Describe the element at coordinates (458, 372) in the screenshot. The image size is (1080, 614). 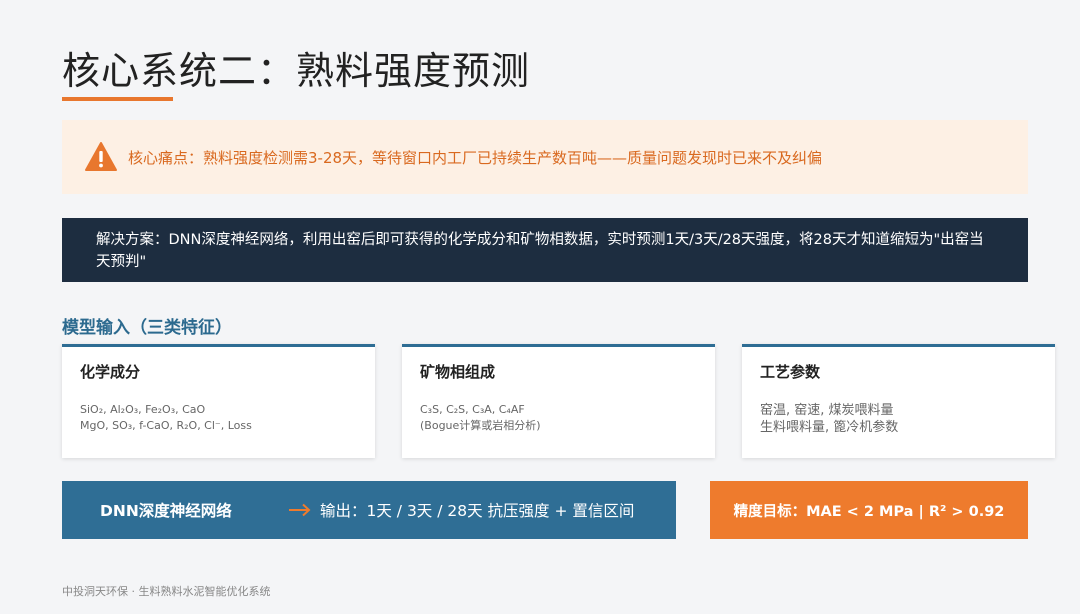
I see `card-title: 矿物相组成` at that location.